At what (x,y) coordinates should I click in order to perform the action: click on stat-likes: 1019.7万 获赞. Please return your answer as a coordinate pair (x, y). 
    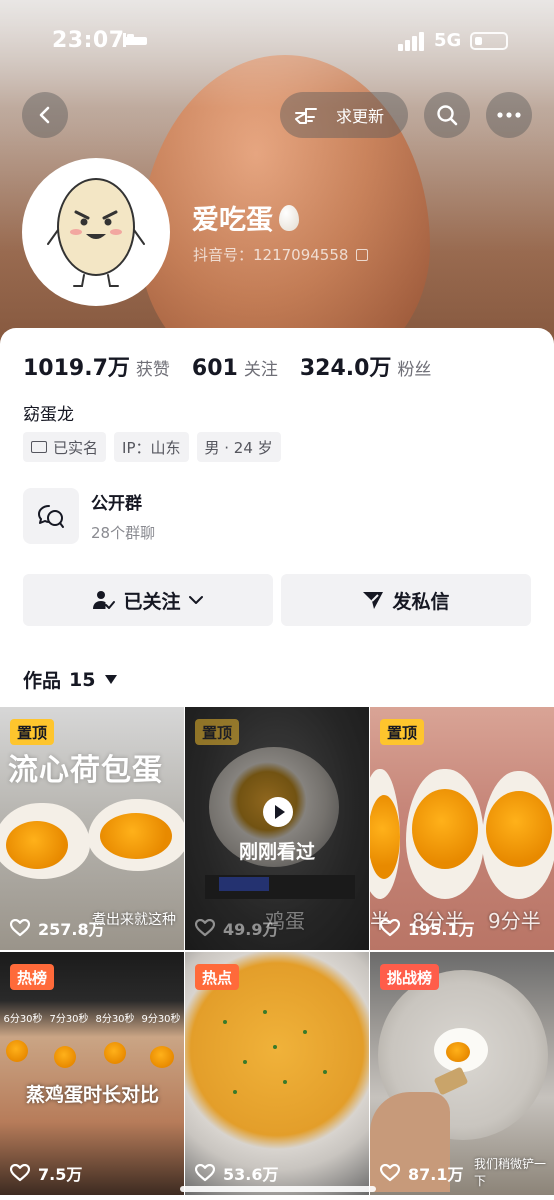
    Looking at the image, I should click on (96, 366).